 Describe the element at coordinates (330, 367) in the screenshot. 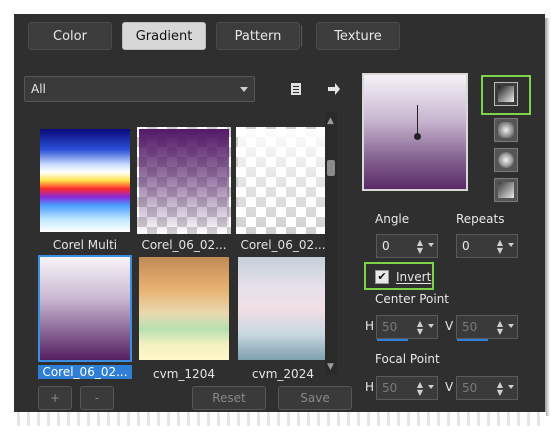

I see `scroll-down-icon: ▼` at that location.